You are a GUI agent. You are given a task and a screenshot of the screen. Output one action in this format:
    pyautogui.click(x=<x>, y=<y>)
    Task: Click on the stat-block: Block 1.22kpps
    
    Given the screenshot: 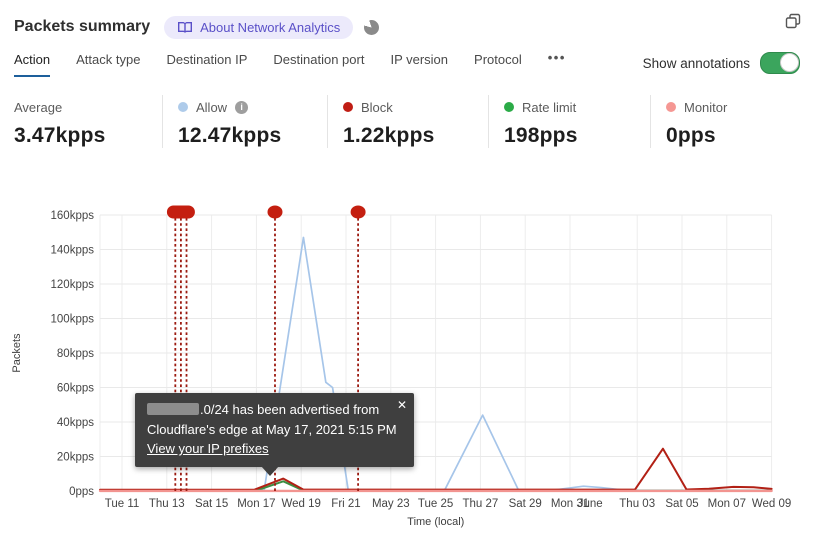 What is the action you would take?
    pyautogui.click(x=407, y=121)
    